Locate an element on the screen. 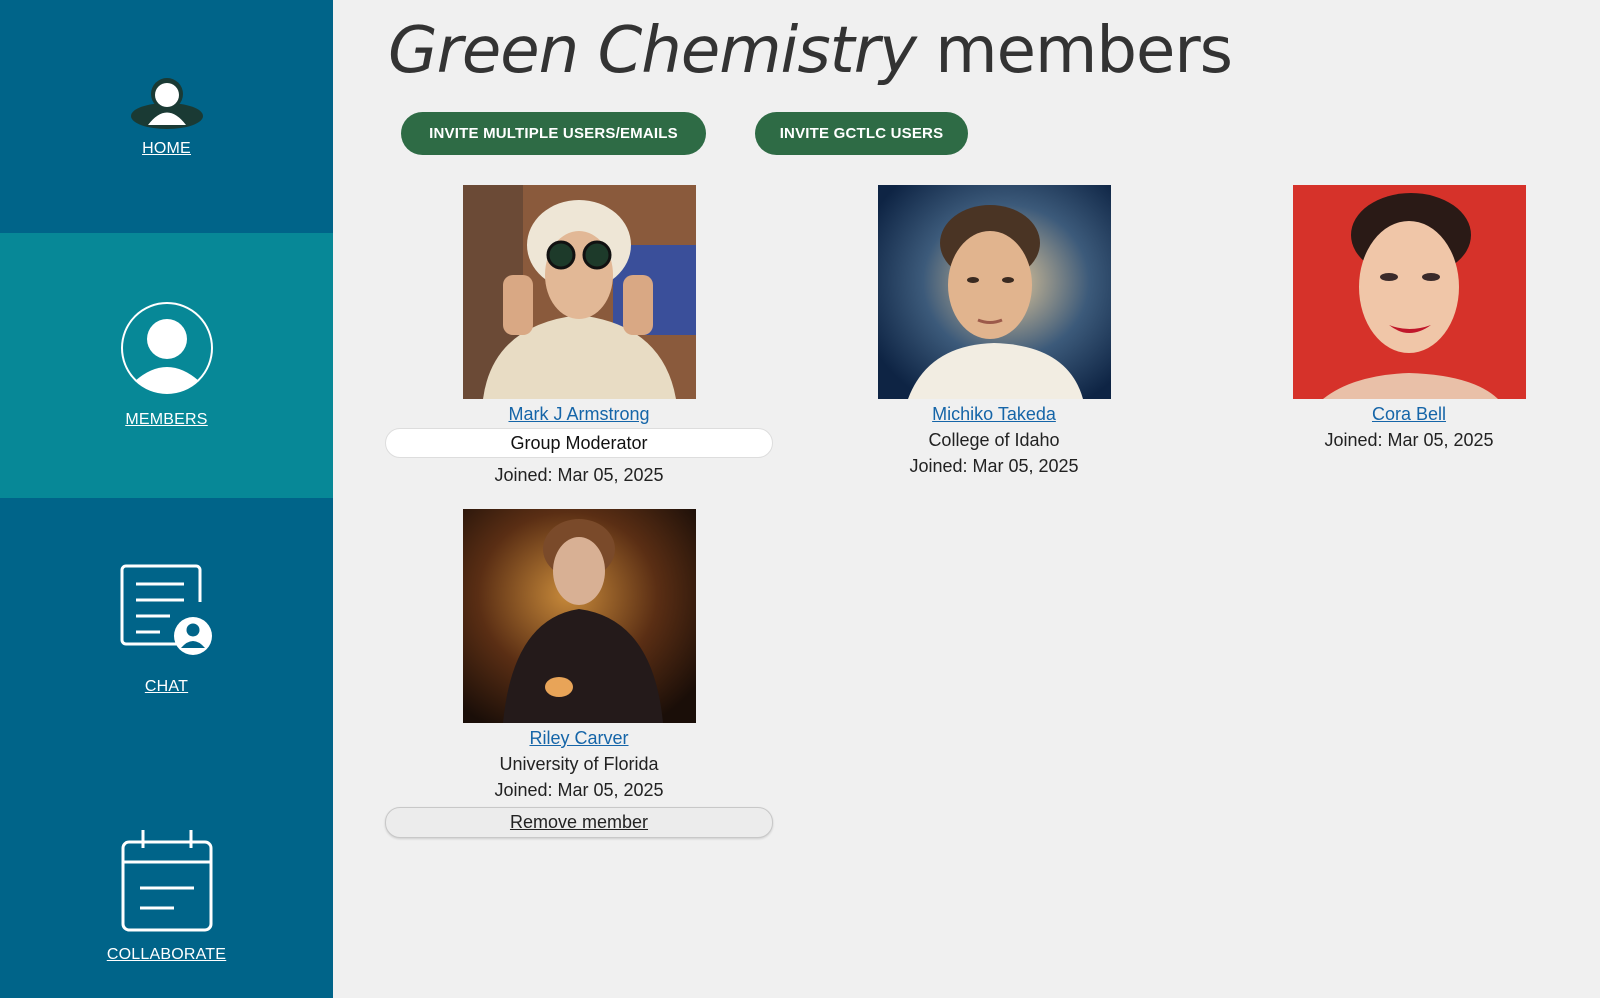 This screenshot has height=998, width=1600. invite-gctlc-button: INVITE GCTLC USERS is located at coordinates (861, 133).